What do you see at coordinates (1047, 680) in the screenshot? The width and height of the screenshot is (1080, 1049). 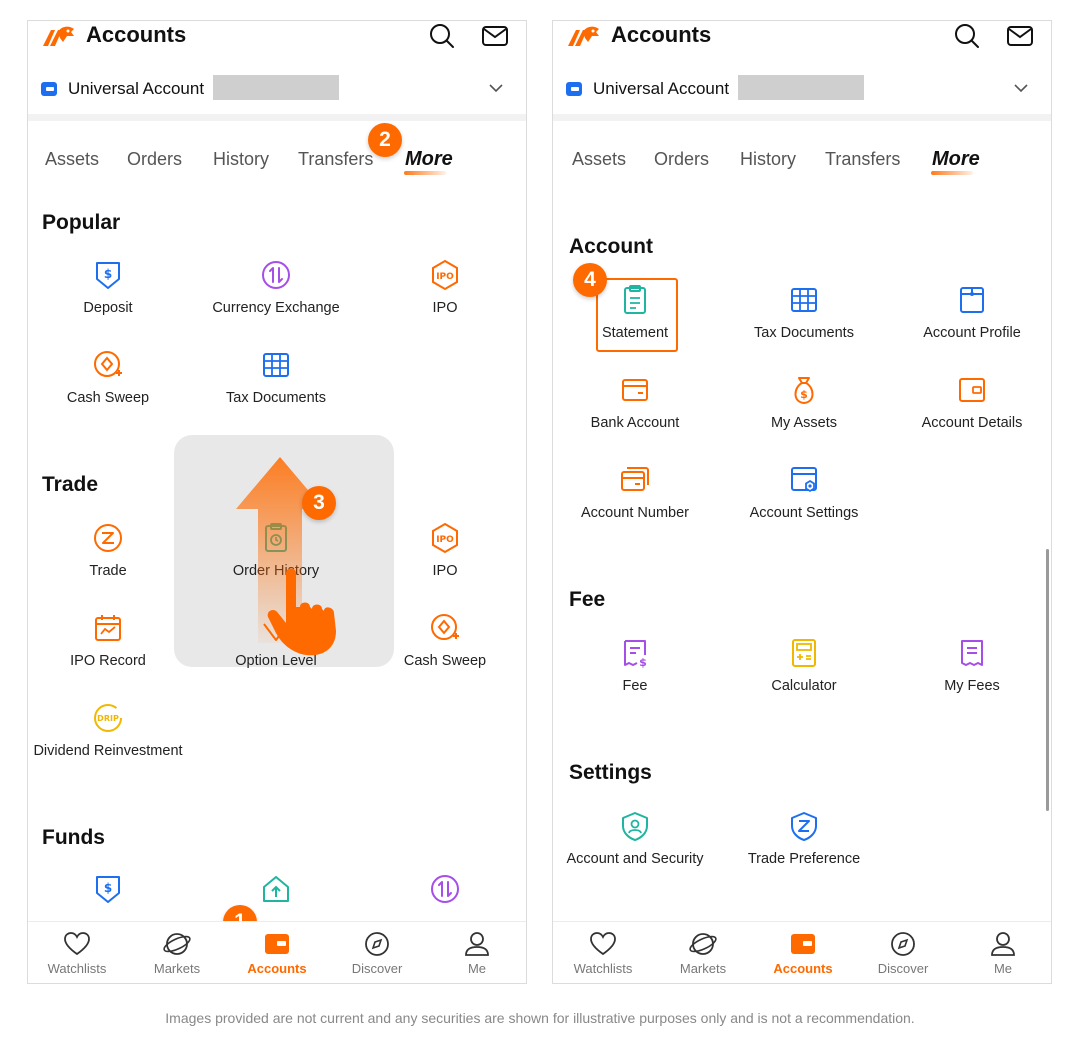 I see `scrollbar` at bounding box center [1047, 680].